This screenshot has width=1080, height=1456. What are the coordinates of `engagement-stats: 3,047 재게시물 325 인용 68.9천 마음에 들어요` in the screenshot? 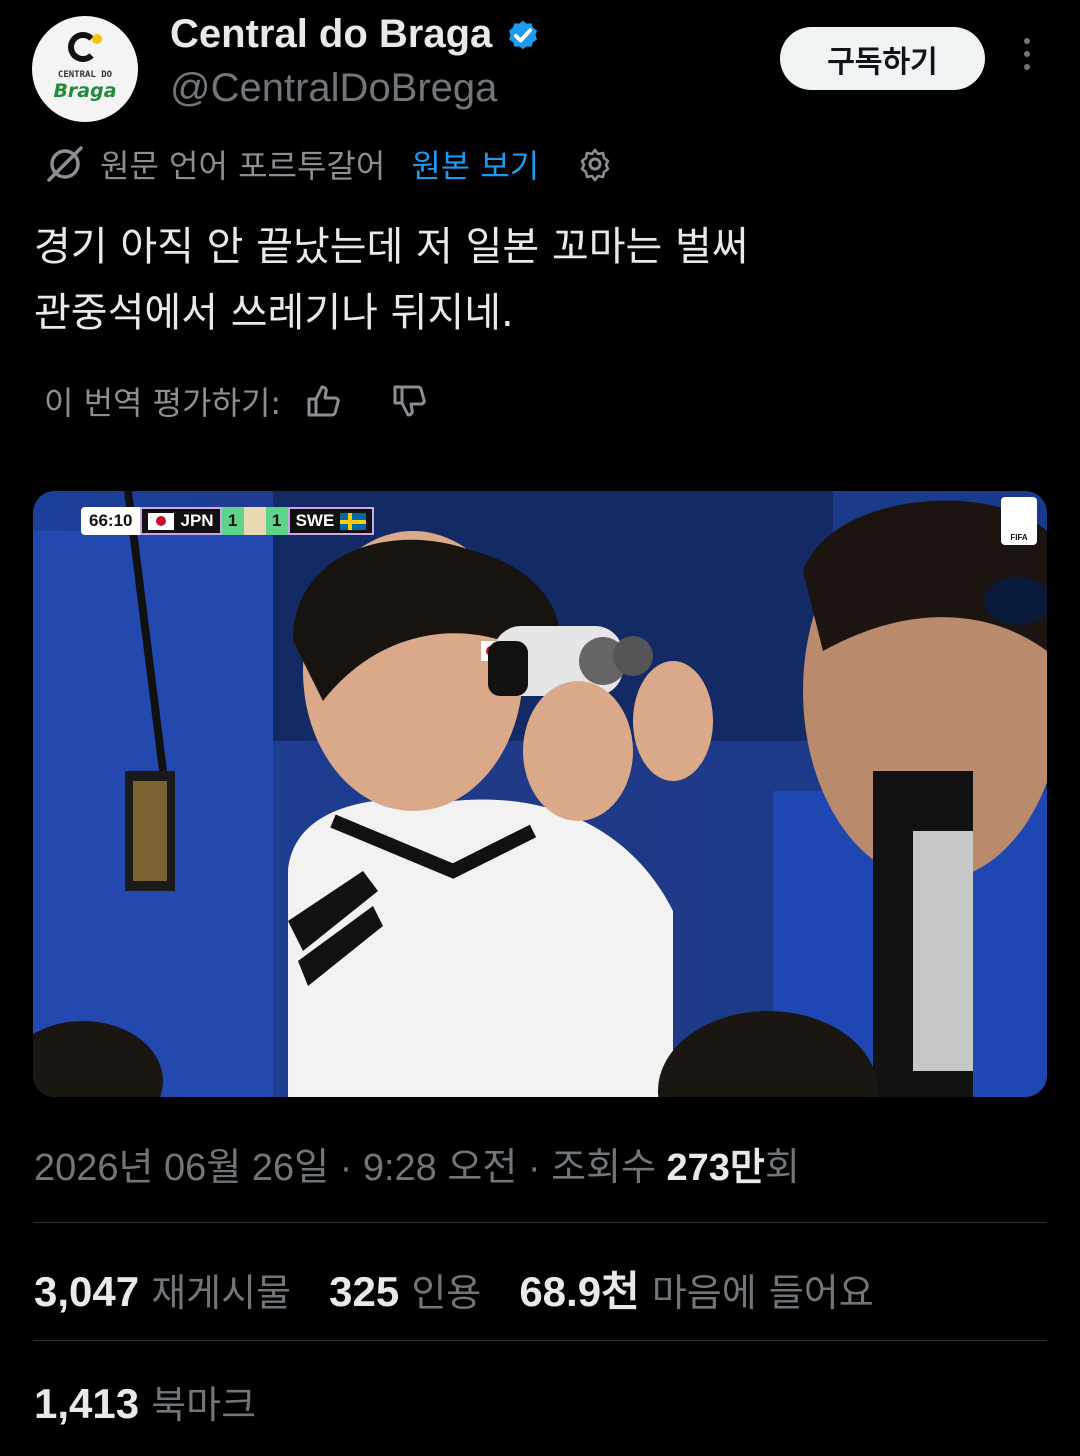 It's located at (454, 1288).